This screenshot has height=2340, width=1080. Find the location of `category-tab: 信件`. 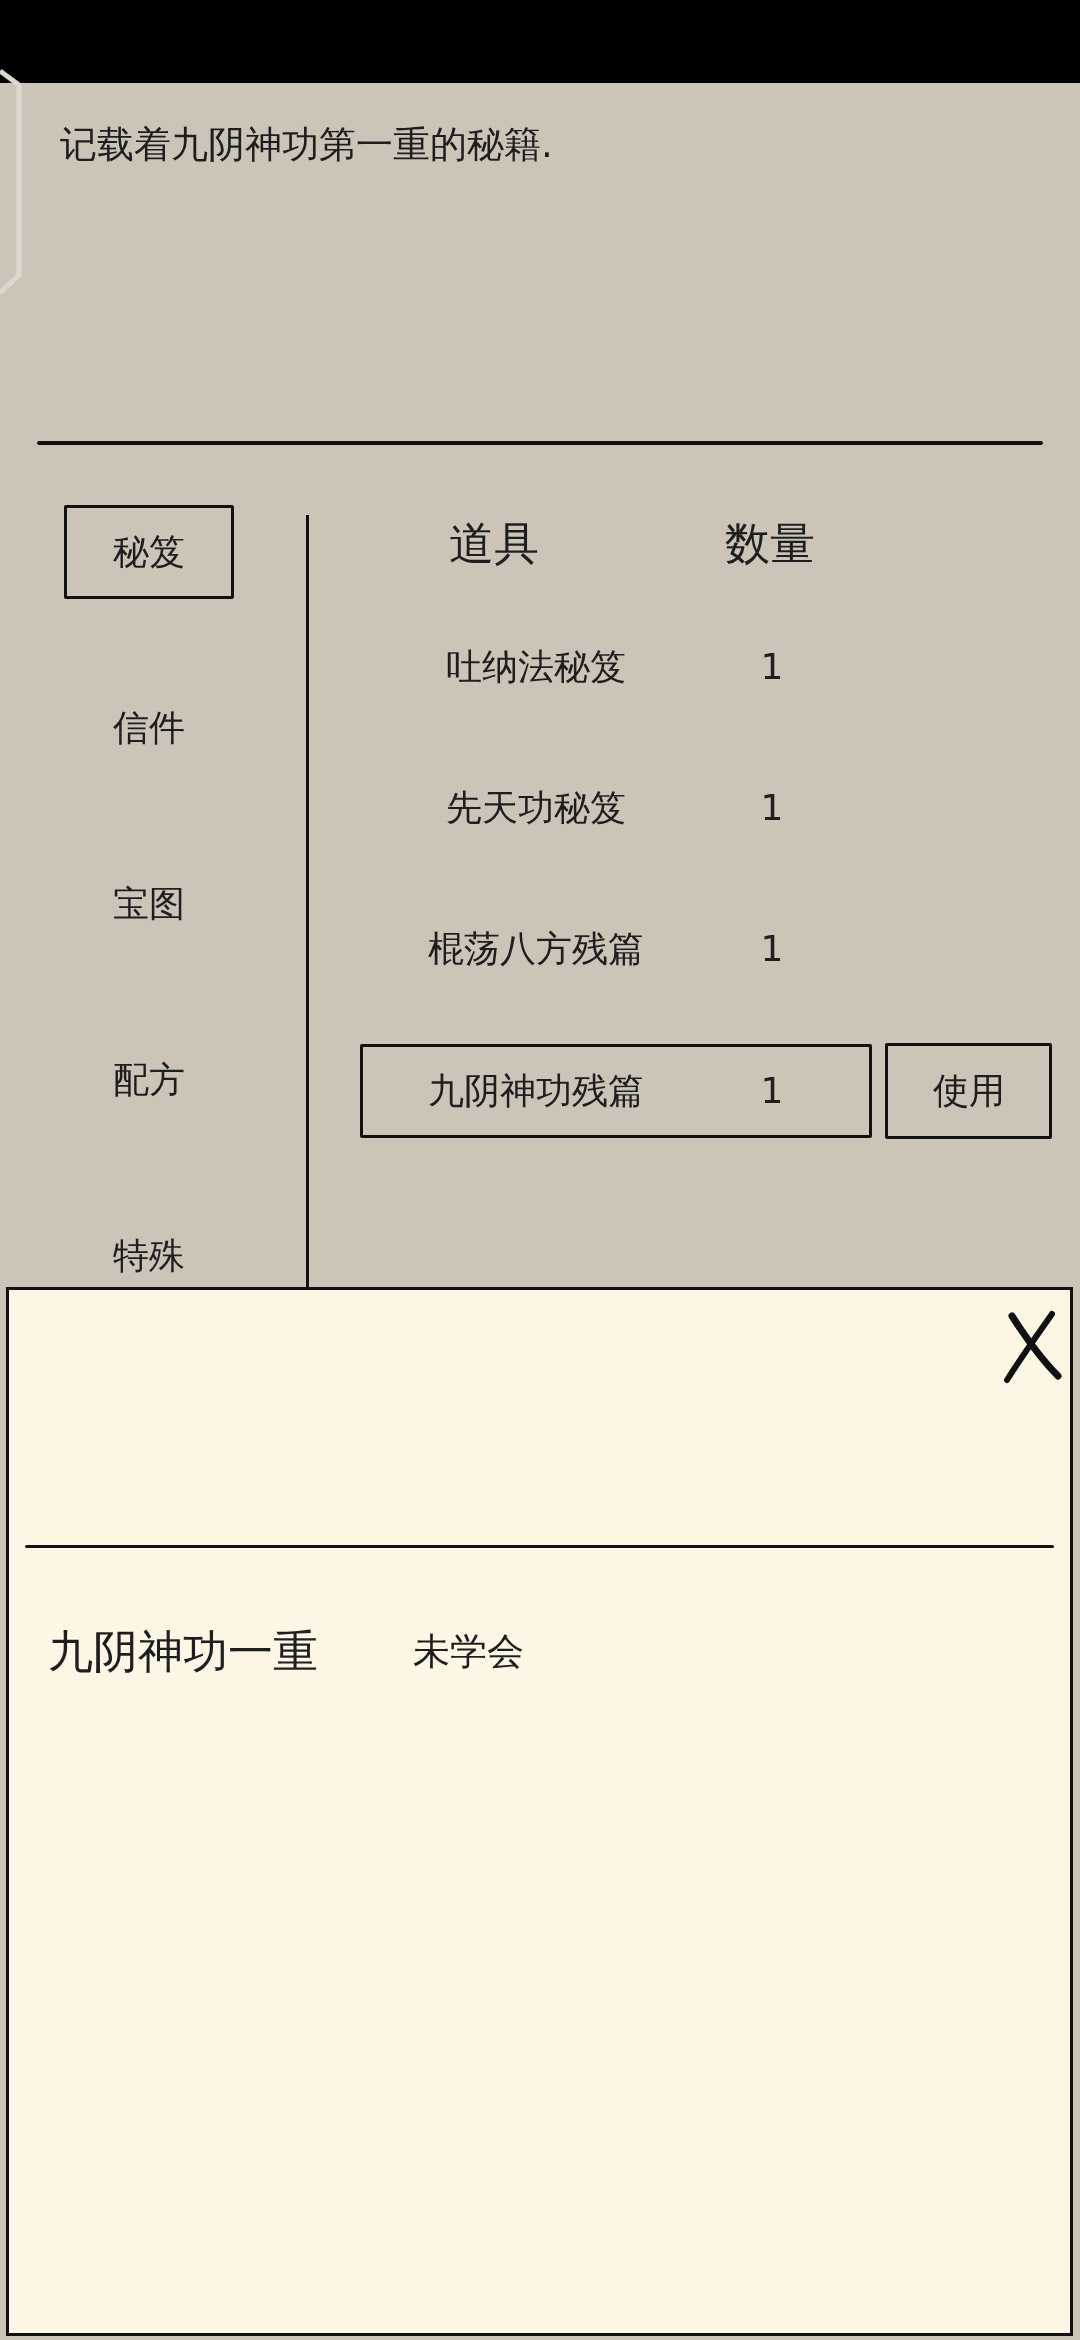

category-tab: 信件 is located at coordinates (149, 728).